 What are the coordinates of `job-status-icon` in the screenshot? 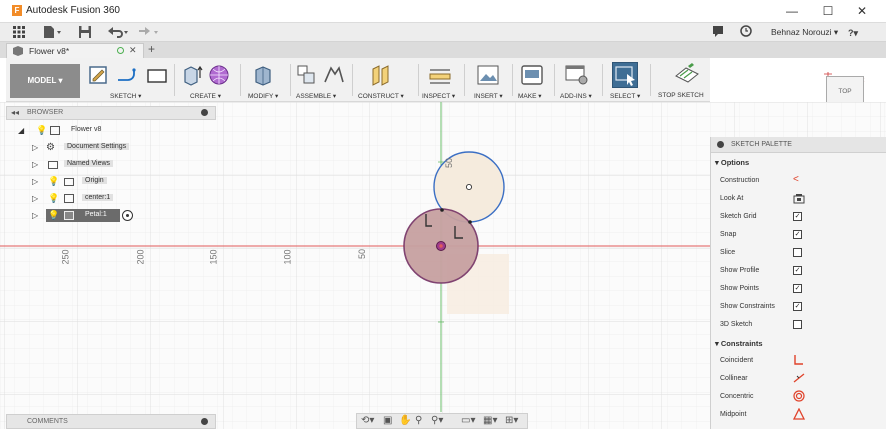 It's located at (718, 33).